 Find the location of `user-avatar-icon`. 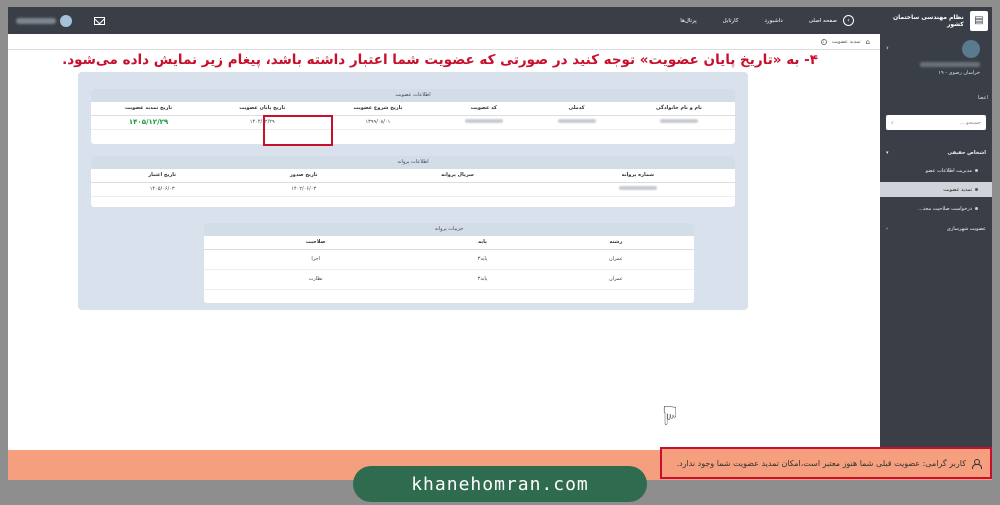

user-avatar-icon is located at coordinates (66, 20).